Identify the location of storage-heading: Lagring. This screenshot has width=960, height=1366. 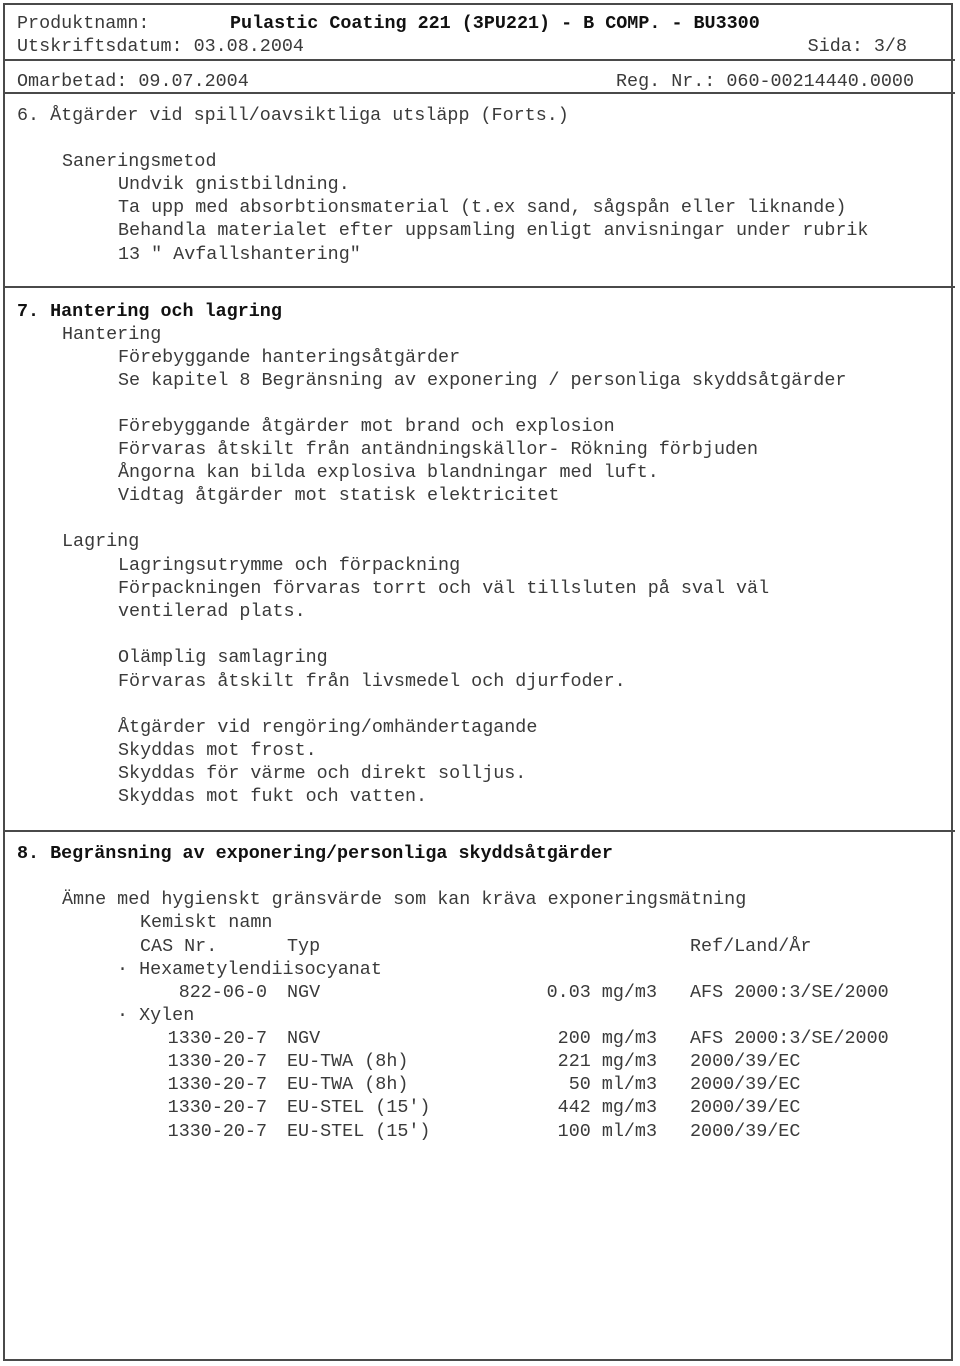
(101, 541).